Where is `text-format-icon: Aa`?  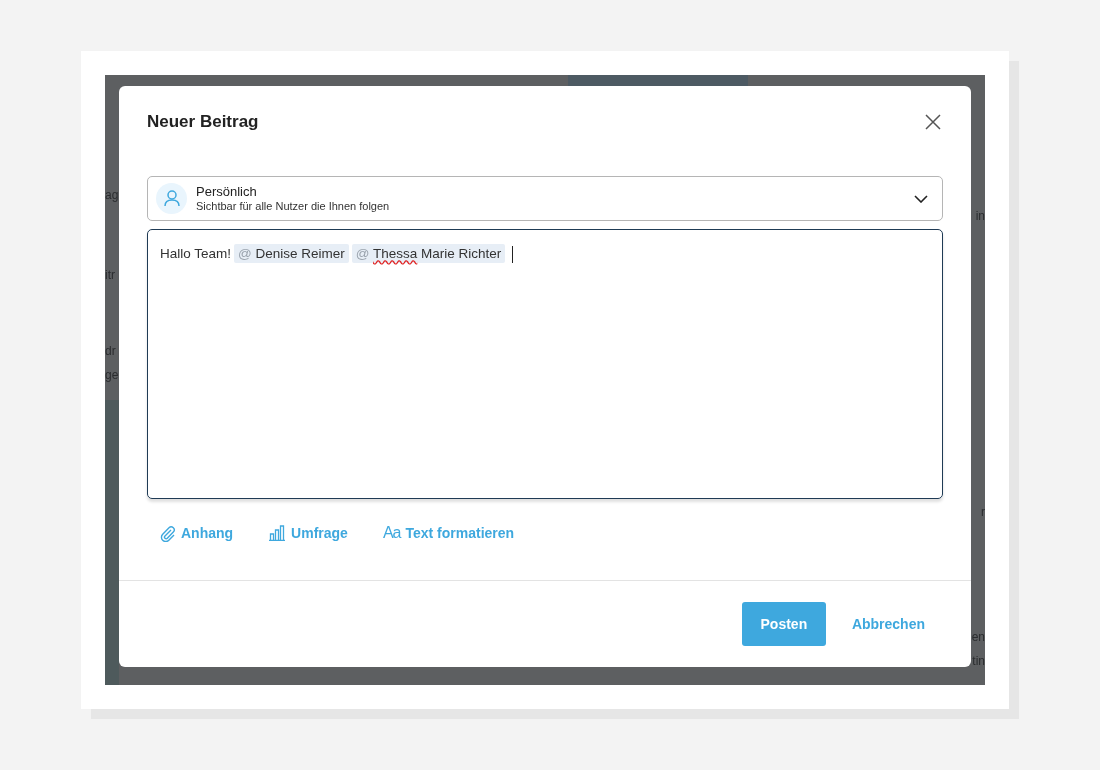
text-format-icon: Aa is located at coordinates (391, 533).